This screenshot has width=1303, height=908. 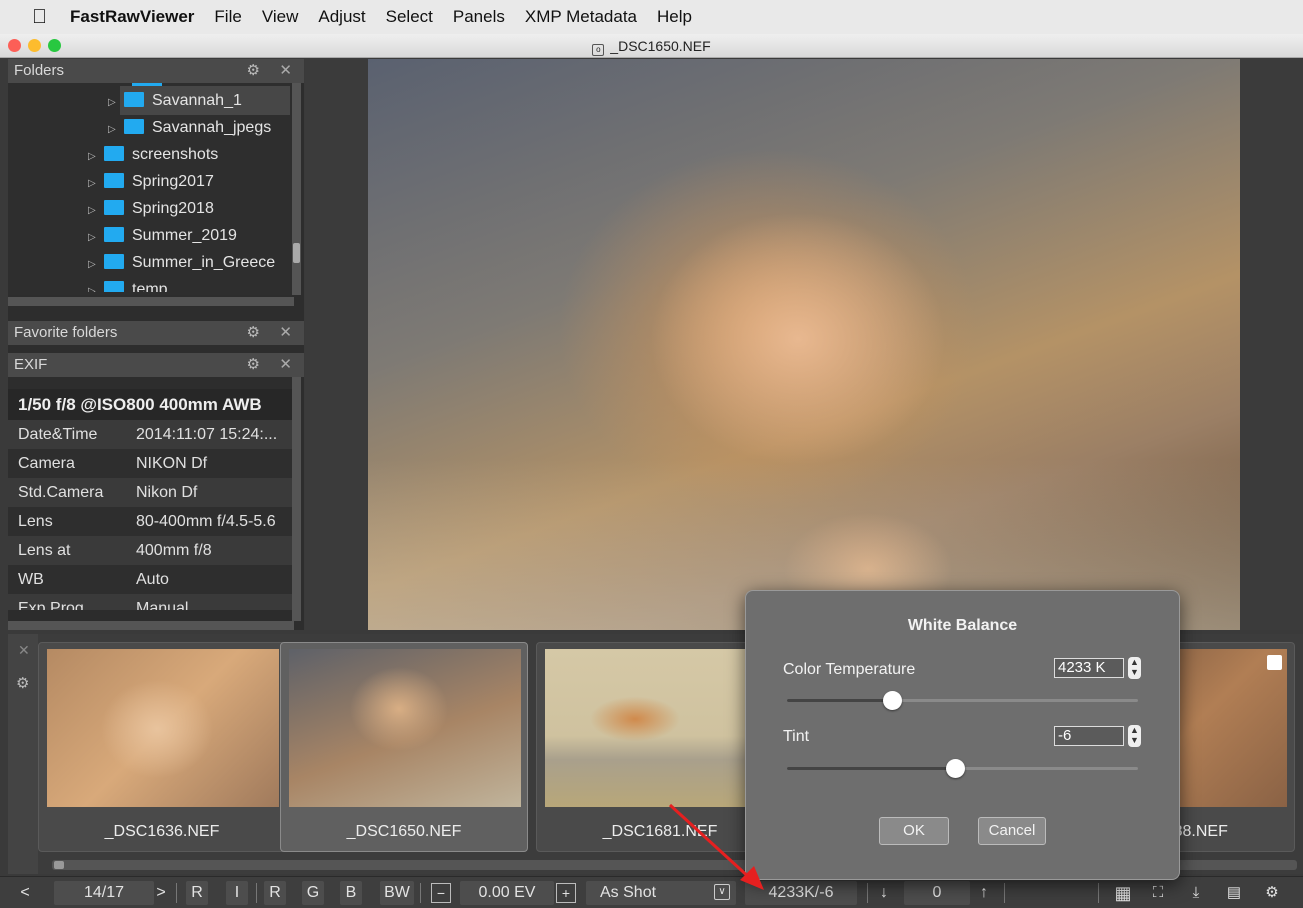 I want to click on black-white-button: BW, so click(x=397, y=893).